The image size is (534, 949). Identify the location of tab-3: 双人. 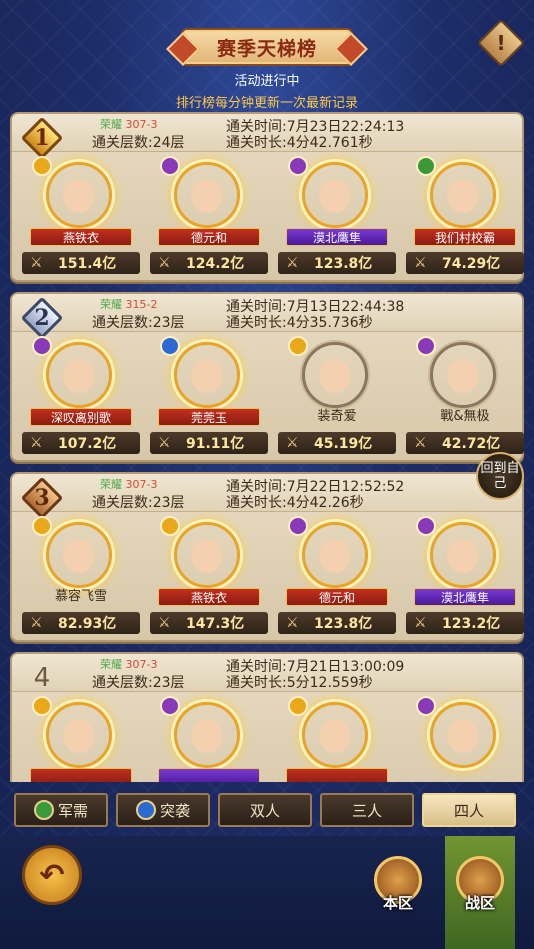
(265, 810).